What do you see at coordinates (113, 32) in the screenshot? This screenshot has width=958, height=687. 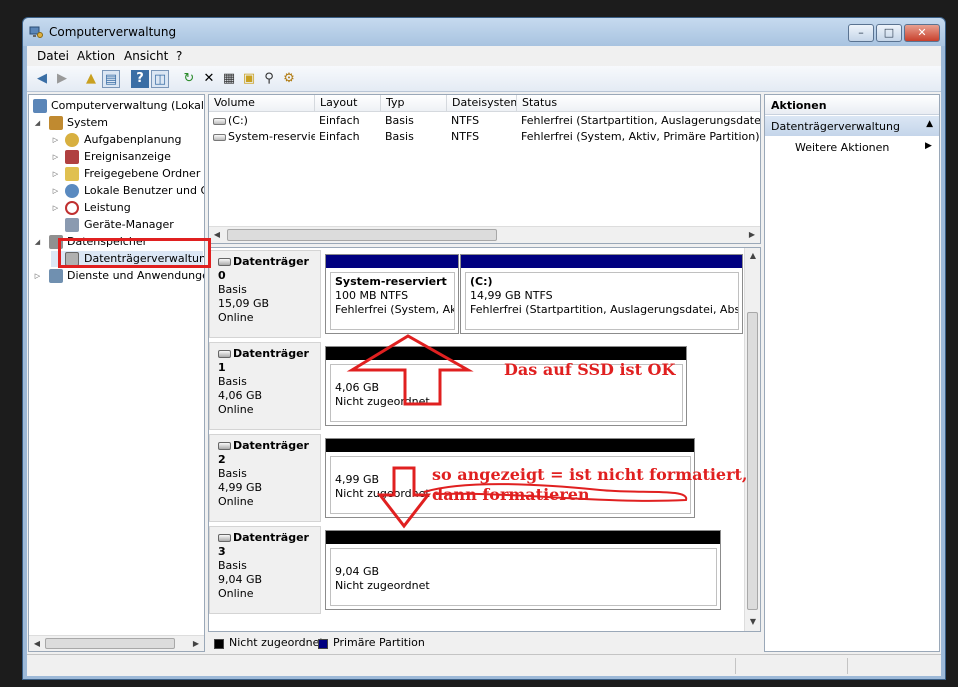 I see `window-title: Computerverwaltung` at bounding box center [113, 32].